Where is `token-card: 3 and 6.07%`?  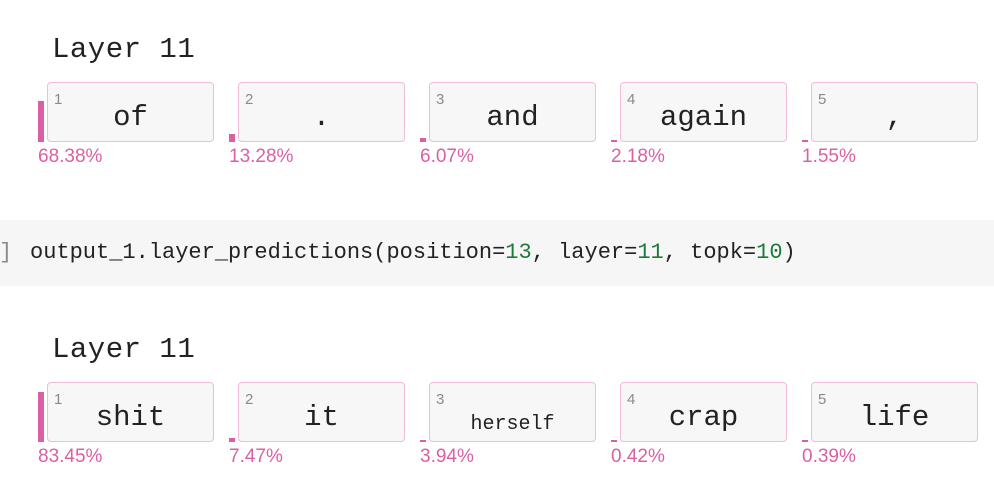
token-card: 3 and 6.07% is located at coordinates (515, 127).